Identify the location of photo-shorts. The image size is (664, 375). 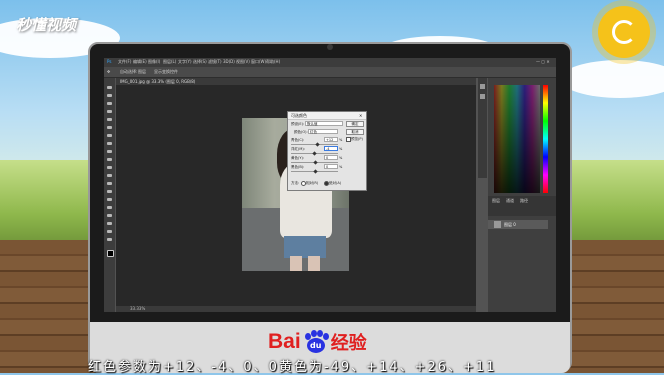
(305, 247).